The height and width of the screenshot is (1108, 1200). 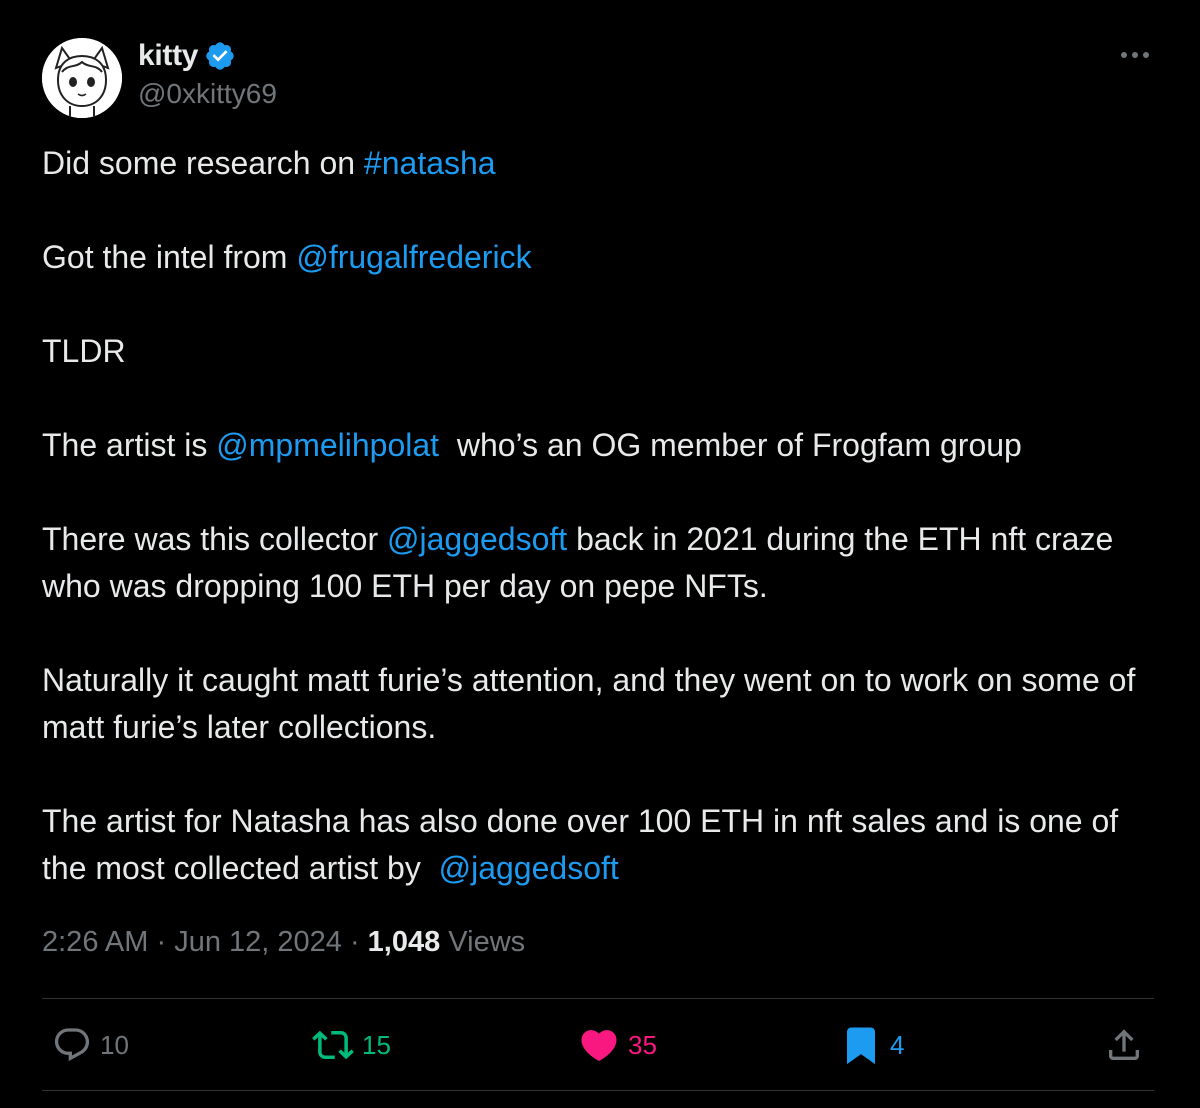 I want to click on avatar, so click(x=82, y=78).